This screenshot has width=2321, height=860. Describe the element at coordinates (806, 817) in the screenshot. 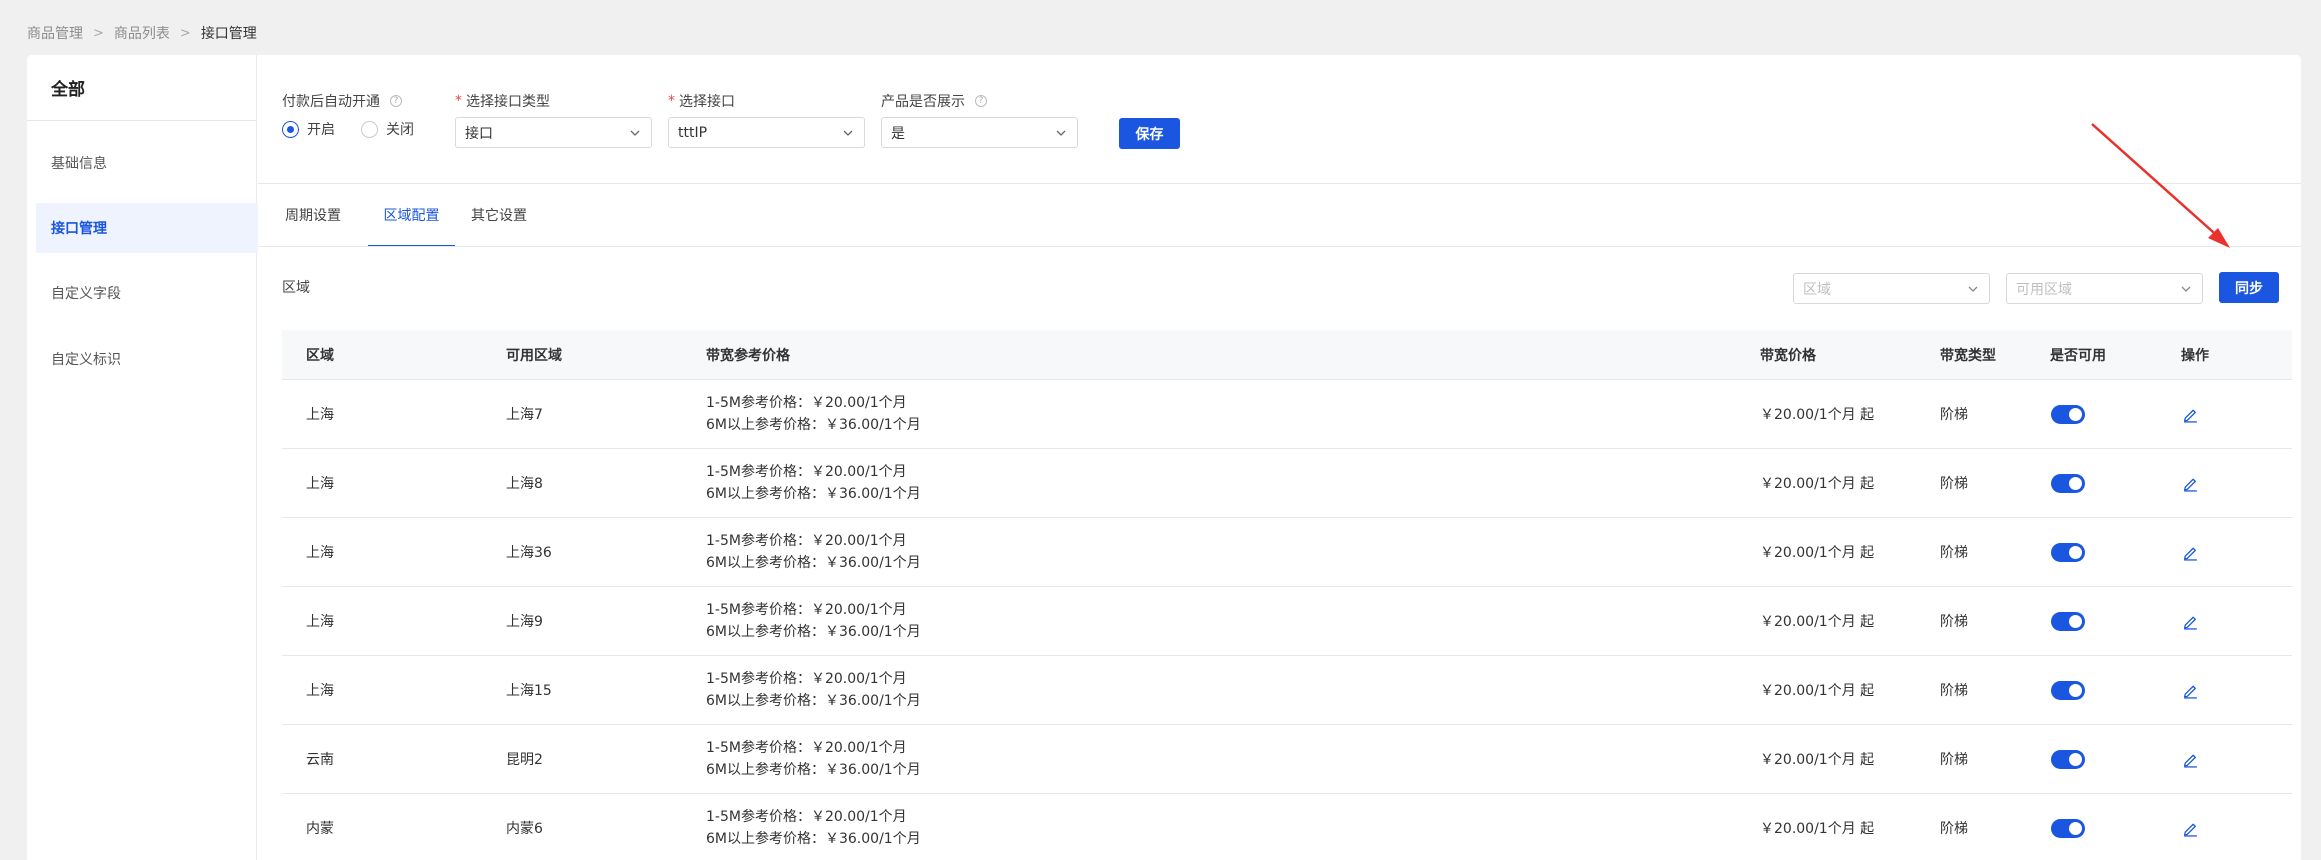

I see `ref-price-line: 1-5M参考价格：￥20.00/1个月` at that location.